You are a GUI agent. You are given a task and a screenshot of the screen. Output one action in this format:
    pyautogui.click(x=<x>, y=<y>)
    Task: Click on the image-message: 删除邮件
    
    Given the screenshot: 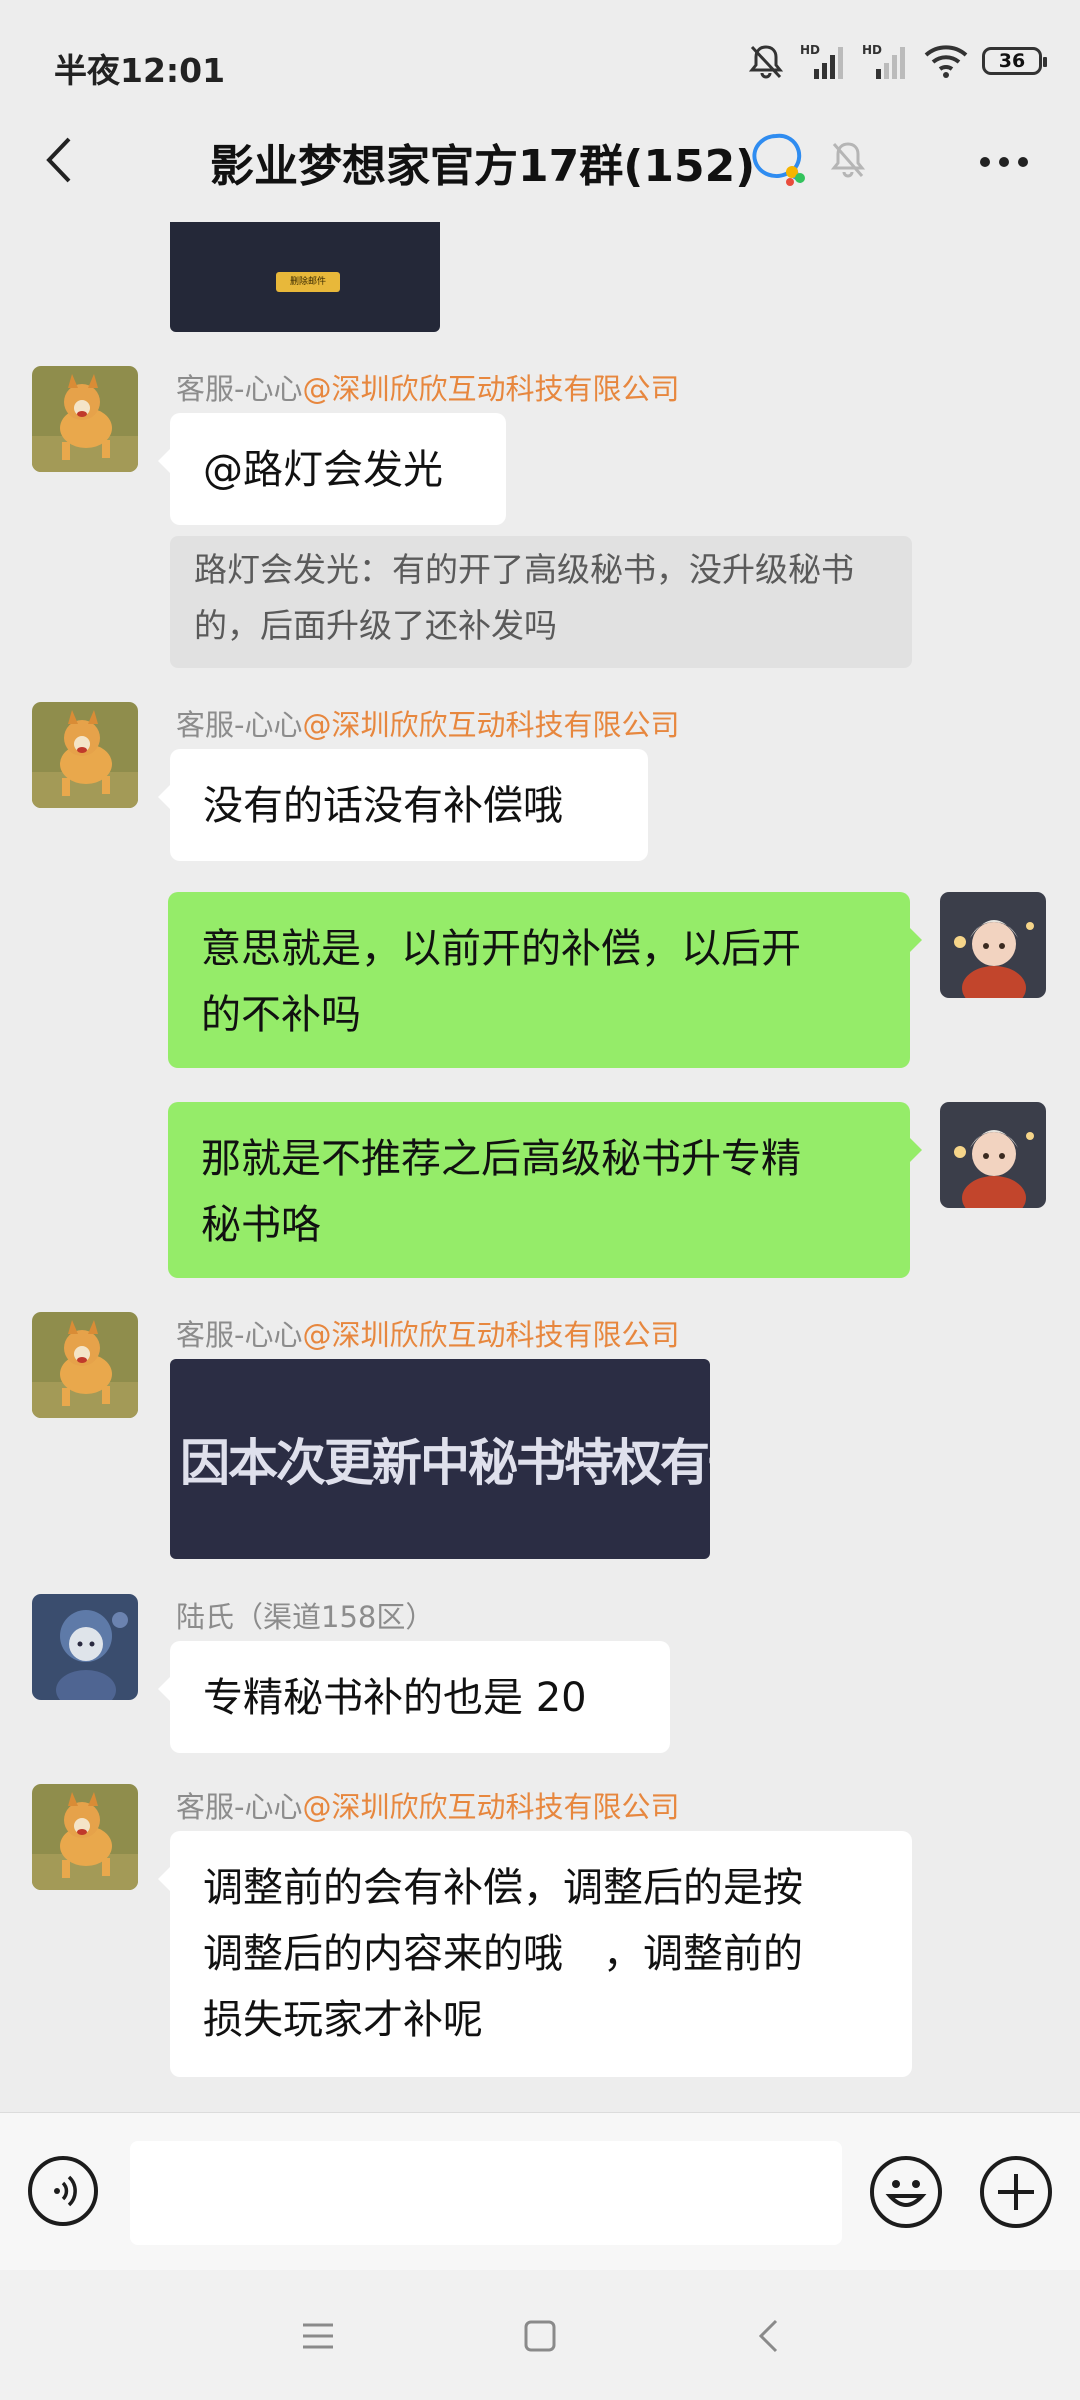 What is the action you would take?
    pyautogui.click(x=305, y=277)
    